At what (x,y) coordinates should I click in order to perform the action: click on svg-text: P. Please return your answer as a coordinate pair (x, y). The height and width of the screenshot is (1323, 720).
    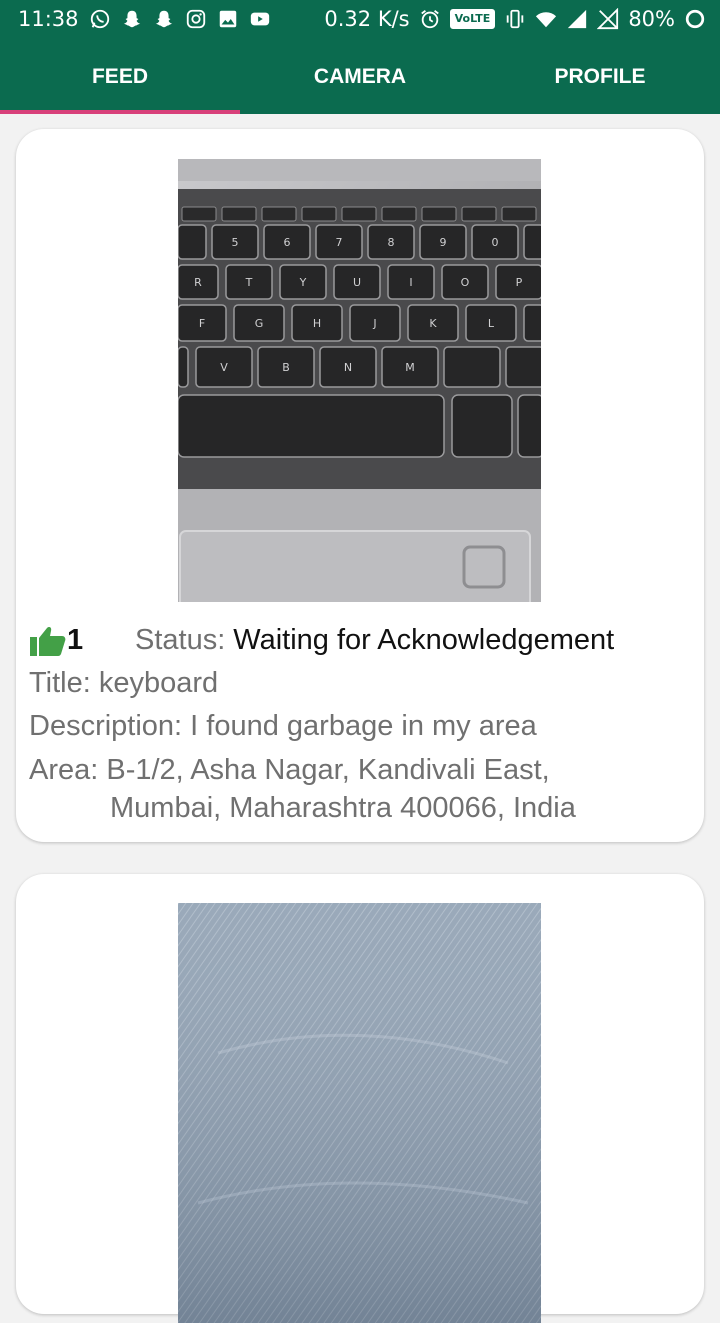
    Looking at the image, I should click on (519, 282).